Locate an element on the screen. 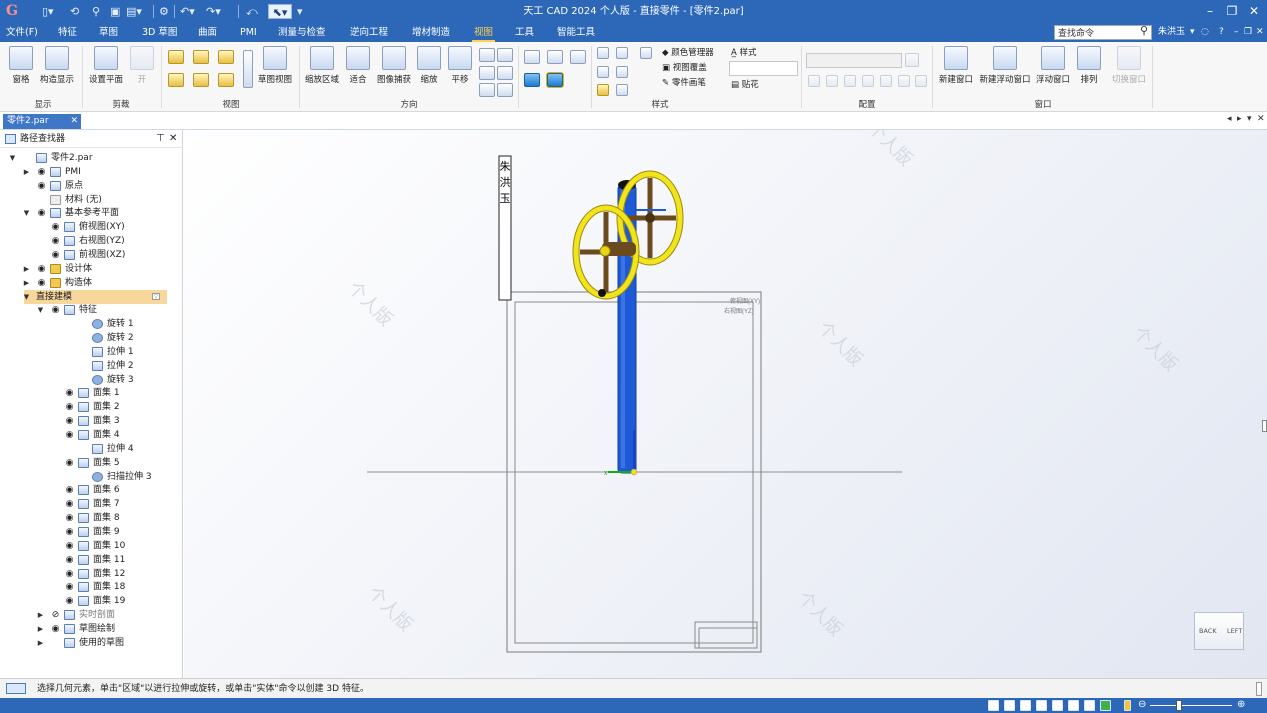 The width and height of the screenshot is (1267, 713). style-combo is located at coordinates (763, 68).